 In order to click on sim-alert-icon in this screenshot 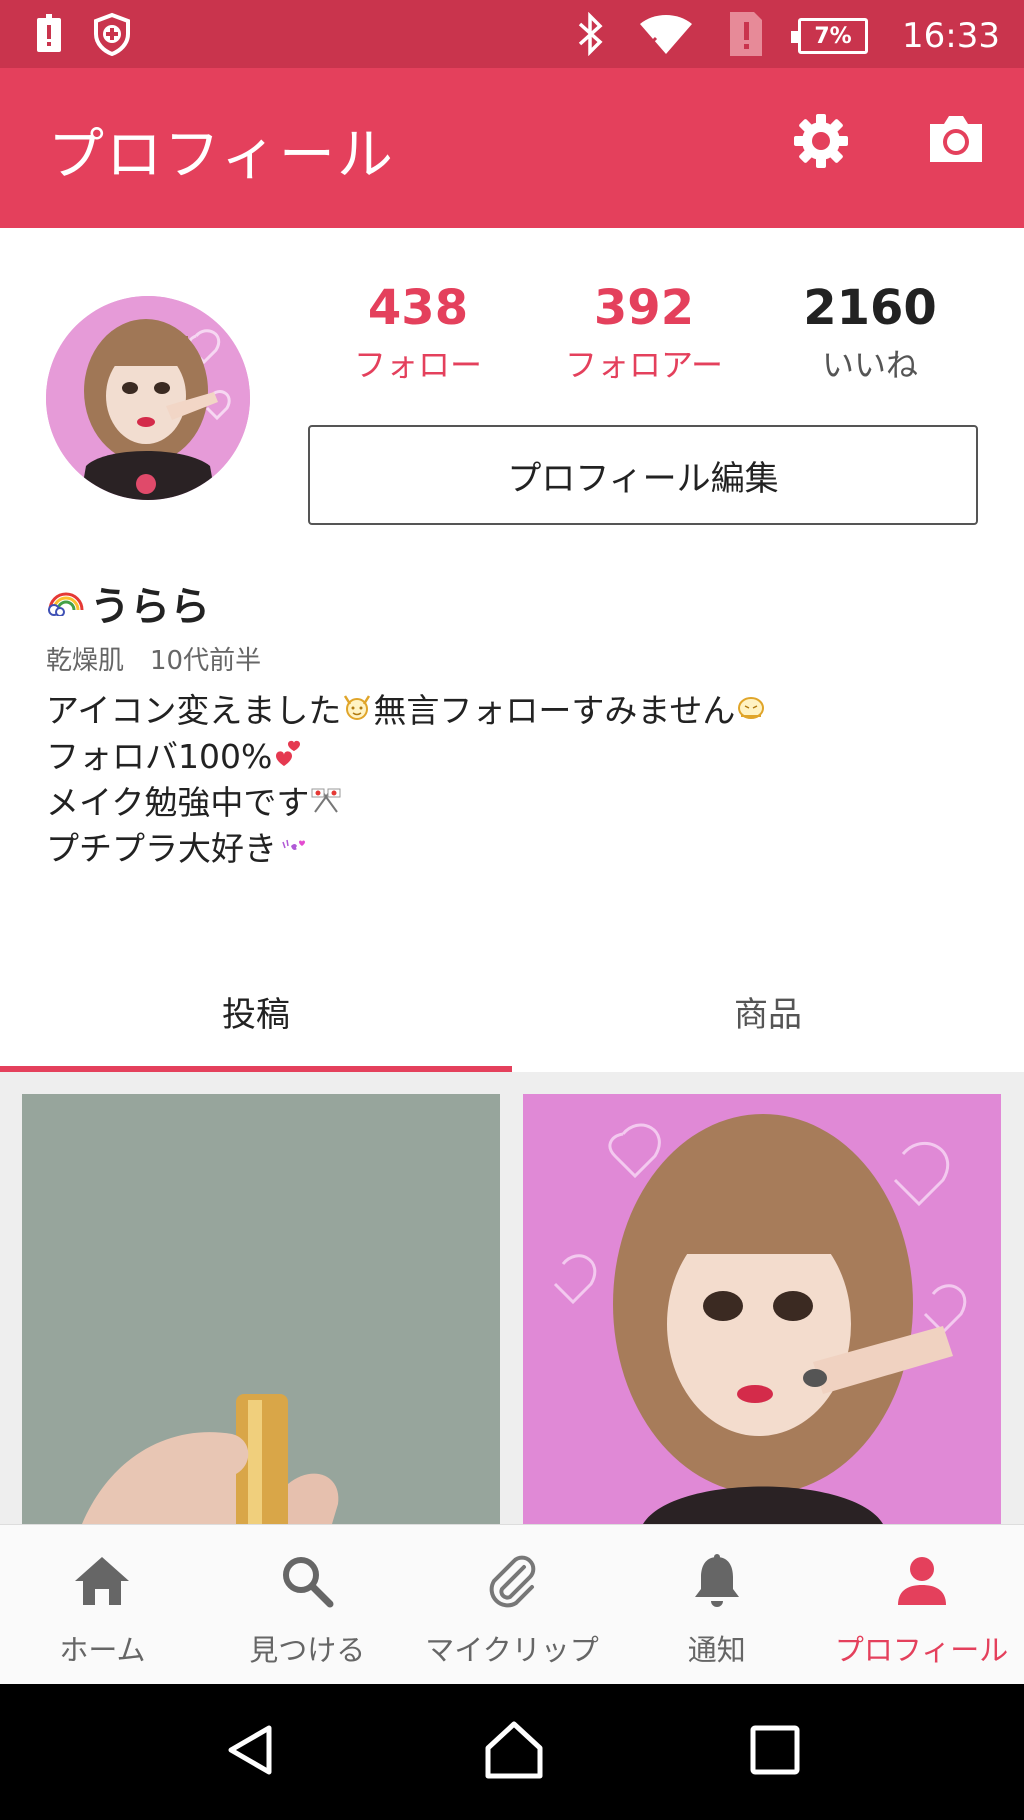, I will do `click(746, 36)`.